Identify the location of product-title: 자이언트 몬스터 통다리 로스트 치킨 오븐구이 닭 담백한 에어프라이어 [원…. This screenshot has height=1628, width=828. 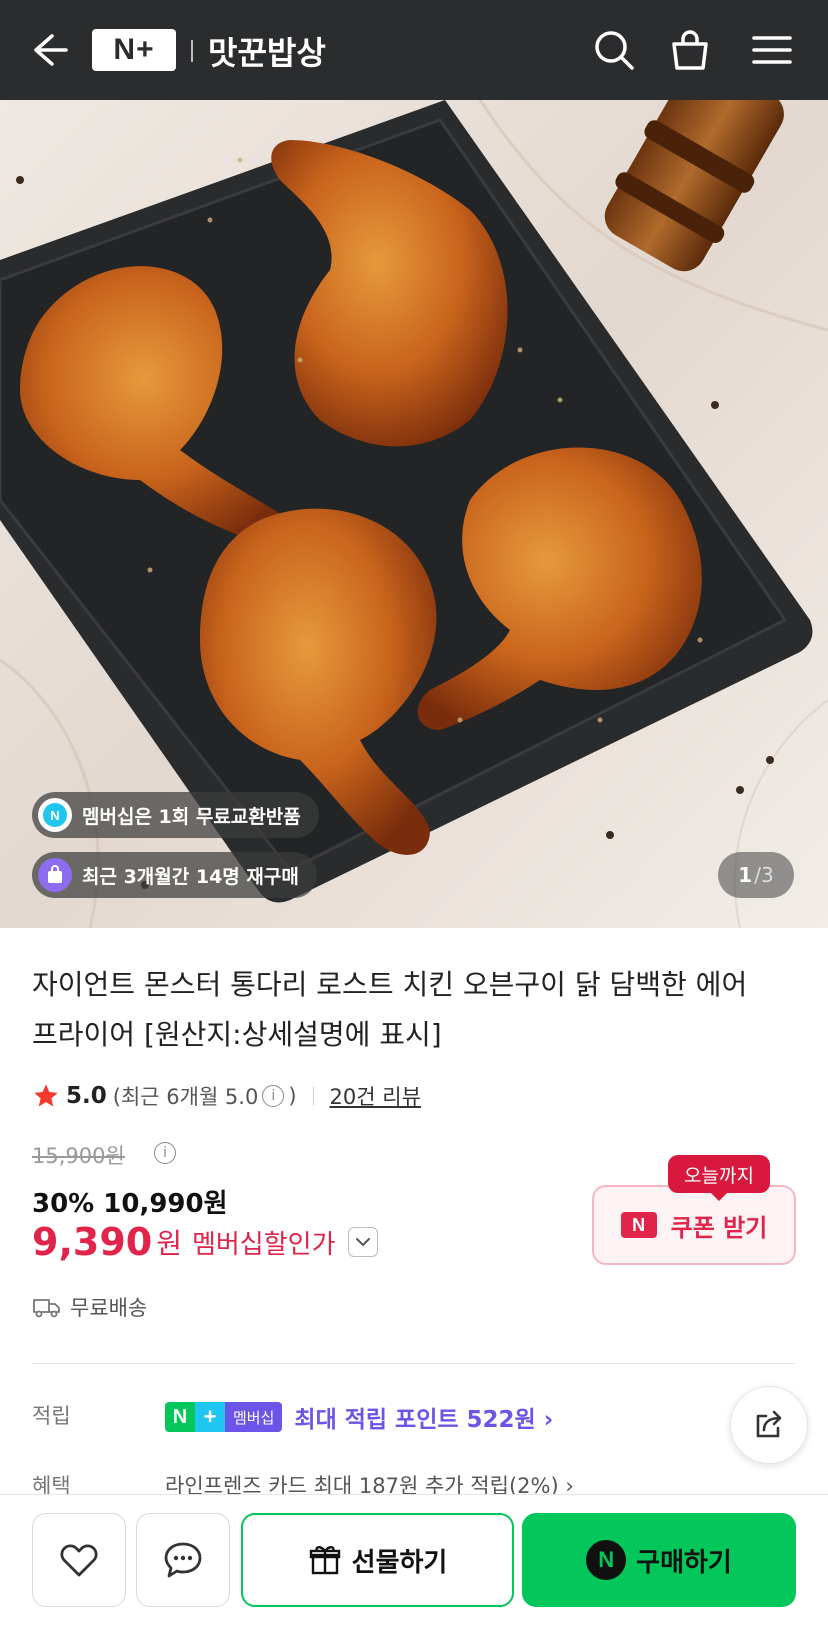
(390, 1009).